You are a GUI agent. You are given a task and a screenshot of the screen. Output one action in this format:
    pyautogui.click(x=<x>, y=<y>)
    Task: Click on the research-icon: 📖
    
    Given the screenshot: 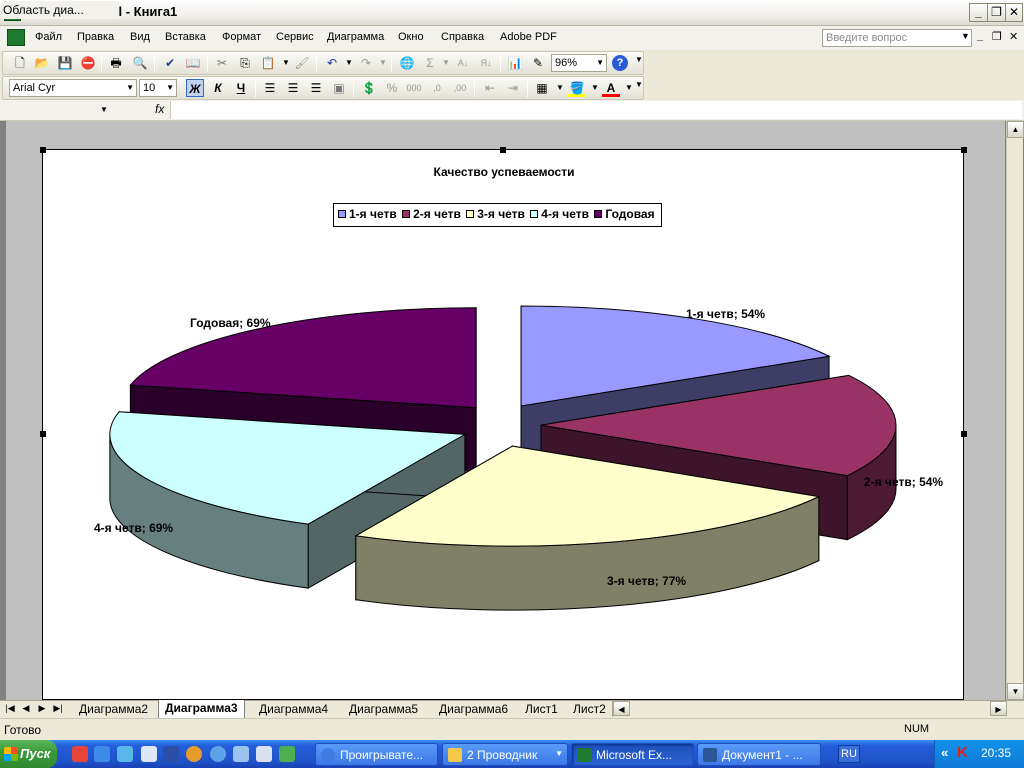 What is the action you would take?
    pyautogui.click(x=193, y=63)
    